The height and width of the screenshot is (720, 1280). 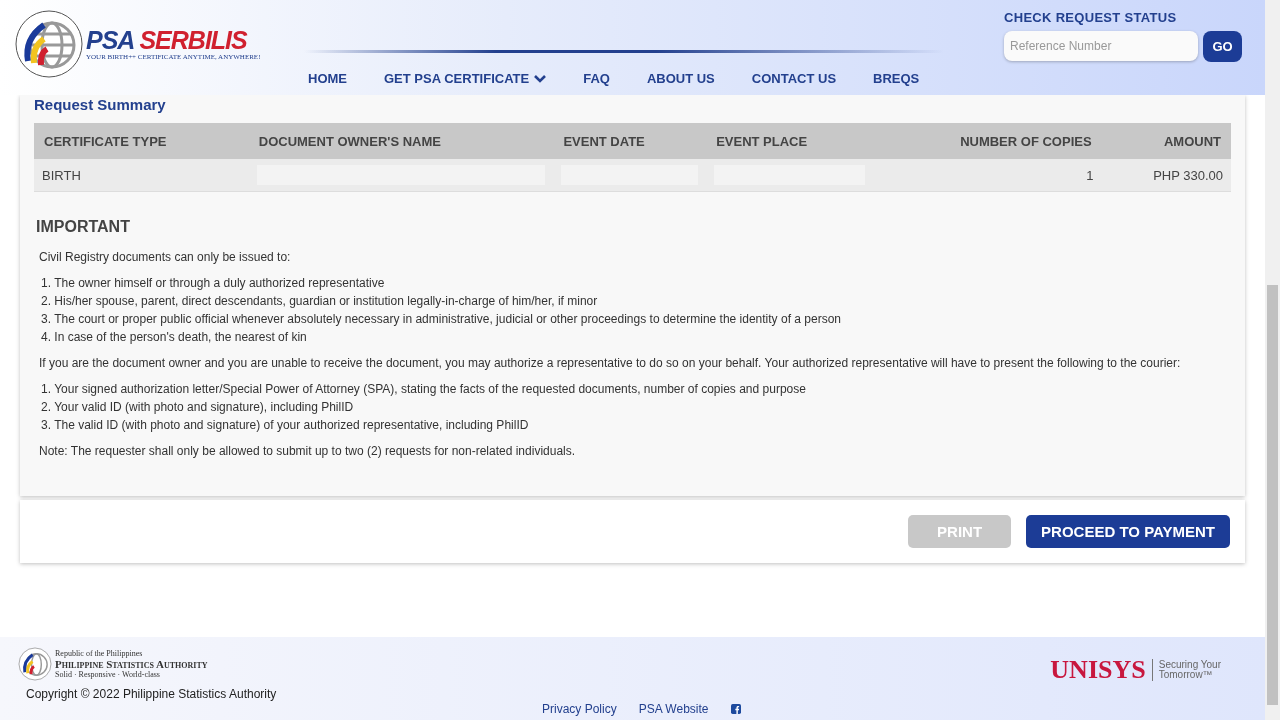 What do you see at coordinates (167, 40) in the screenshot?
I see `brand-logo: PSA SERBILIS` at bounding box center [167, 40].